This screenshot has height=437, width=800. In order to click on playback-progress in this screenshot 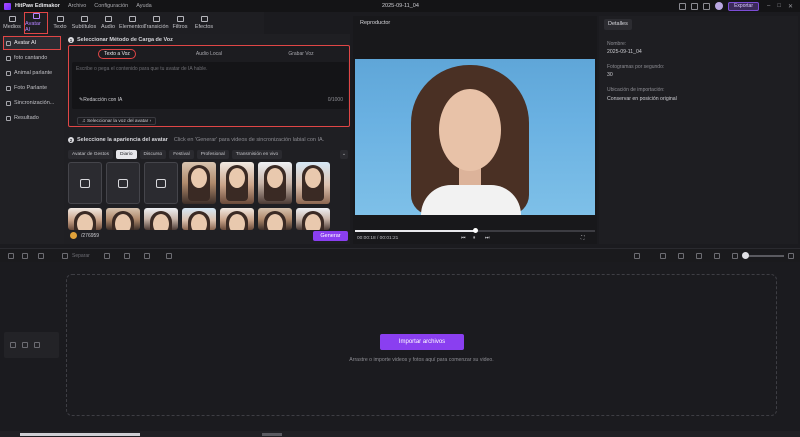, I will do `click(475, 230)`.